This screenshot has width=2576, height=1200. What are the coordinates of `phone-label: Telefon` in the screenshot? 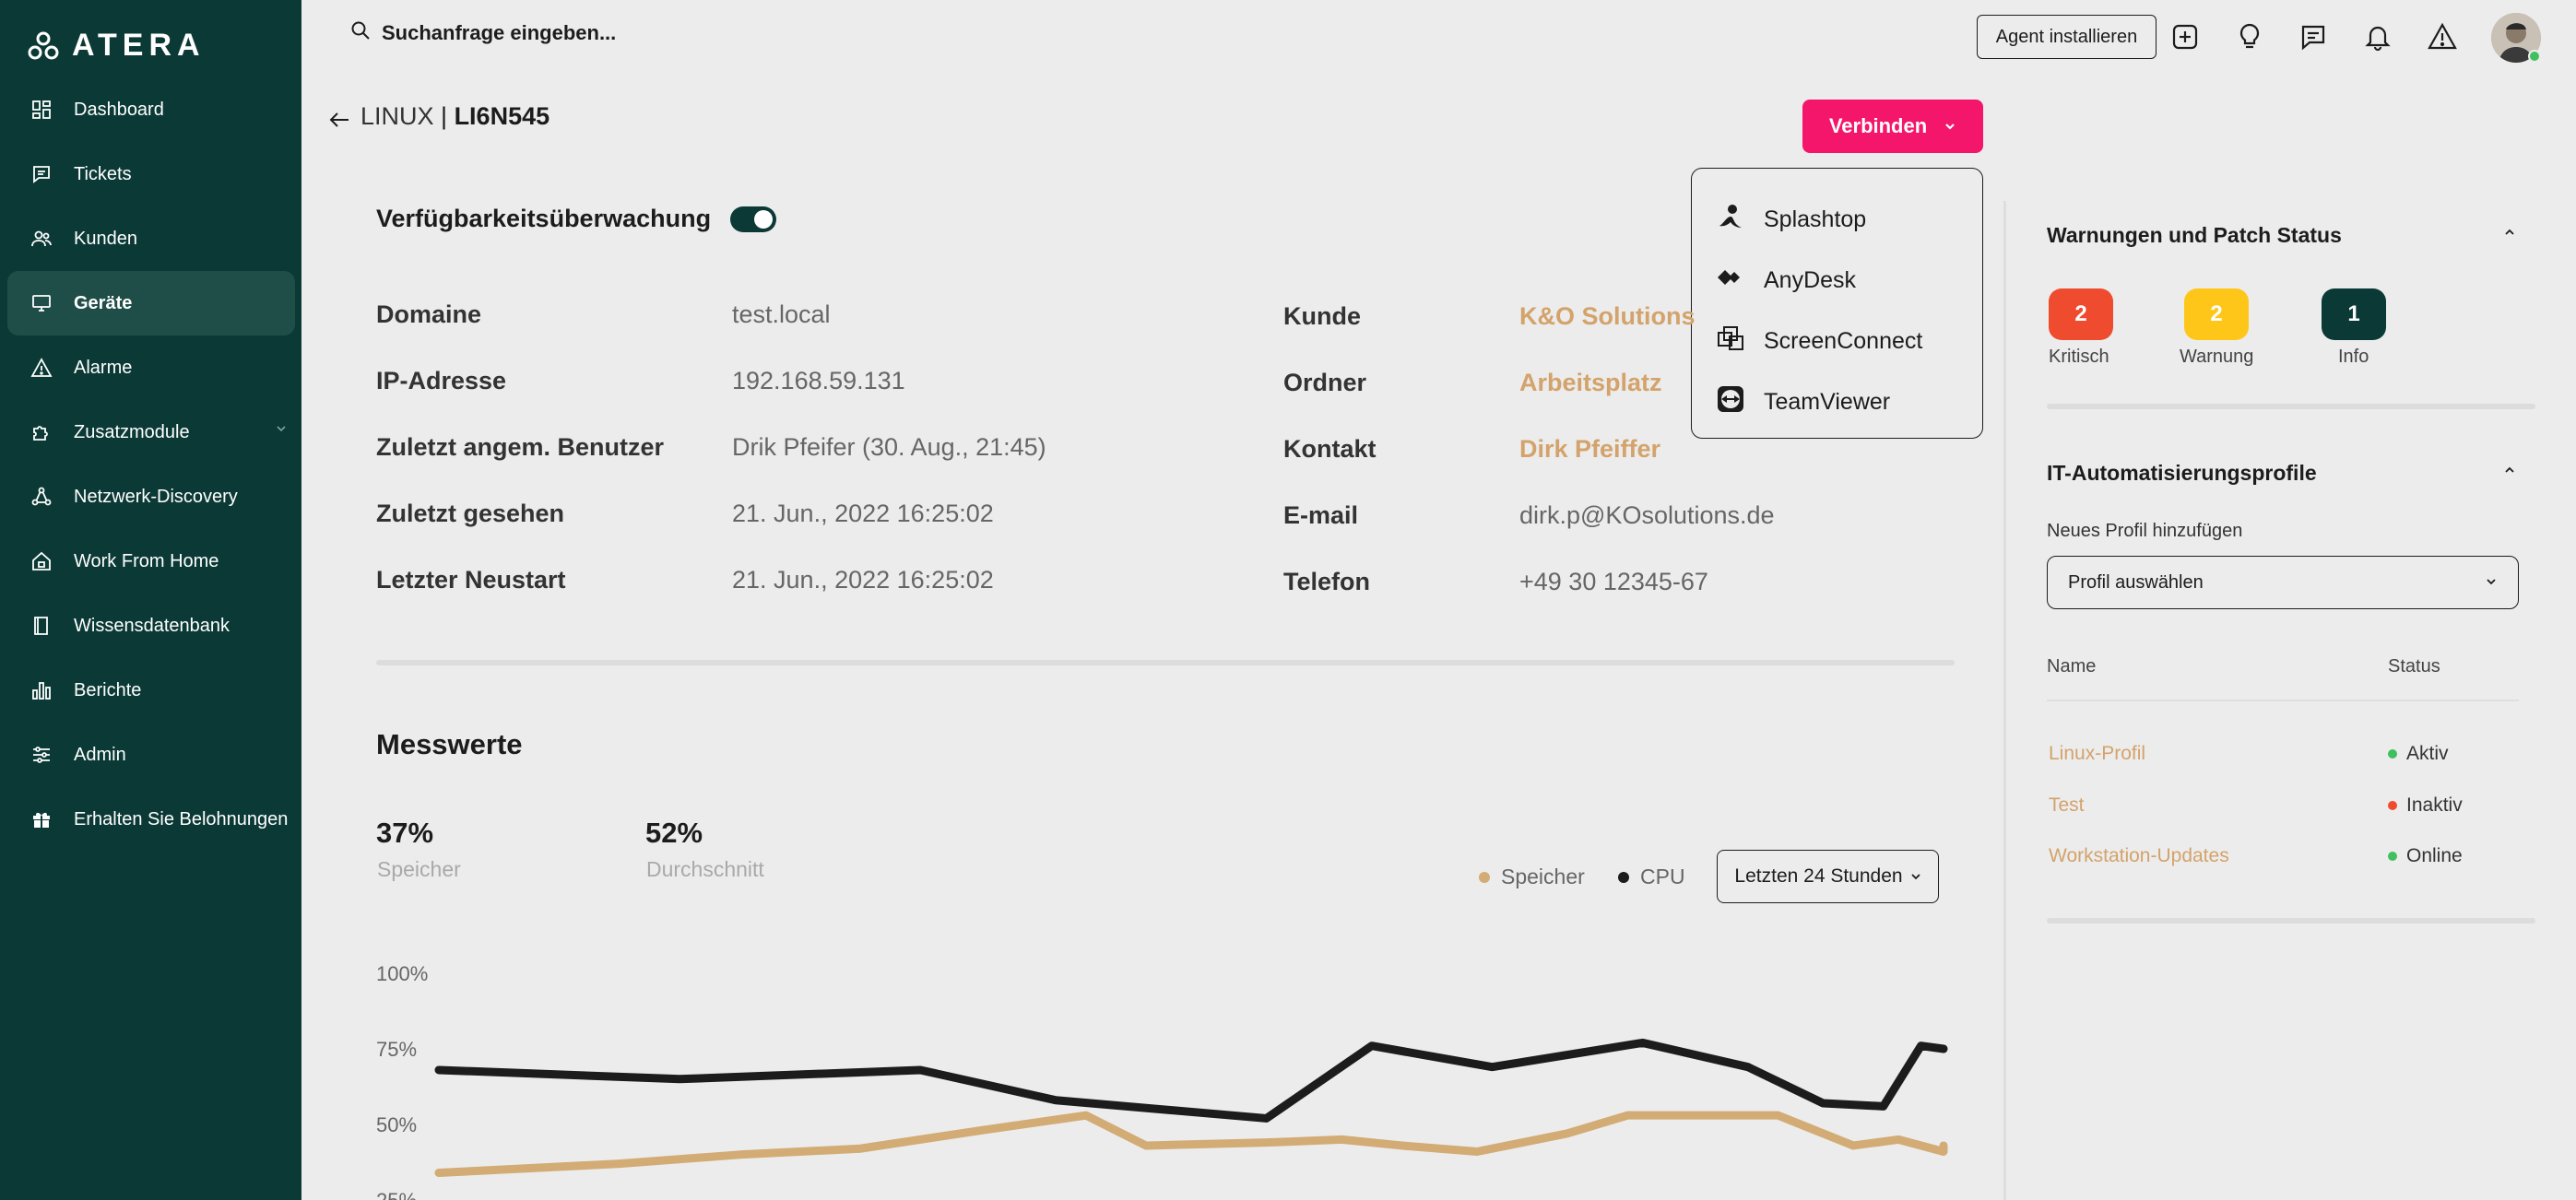 It's located at (1326, 581).